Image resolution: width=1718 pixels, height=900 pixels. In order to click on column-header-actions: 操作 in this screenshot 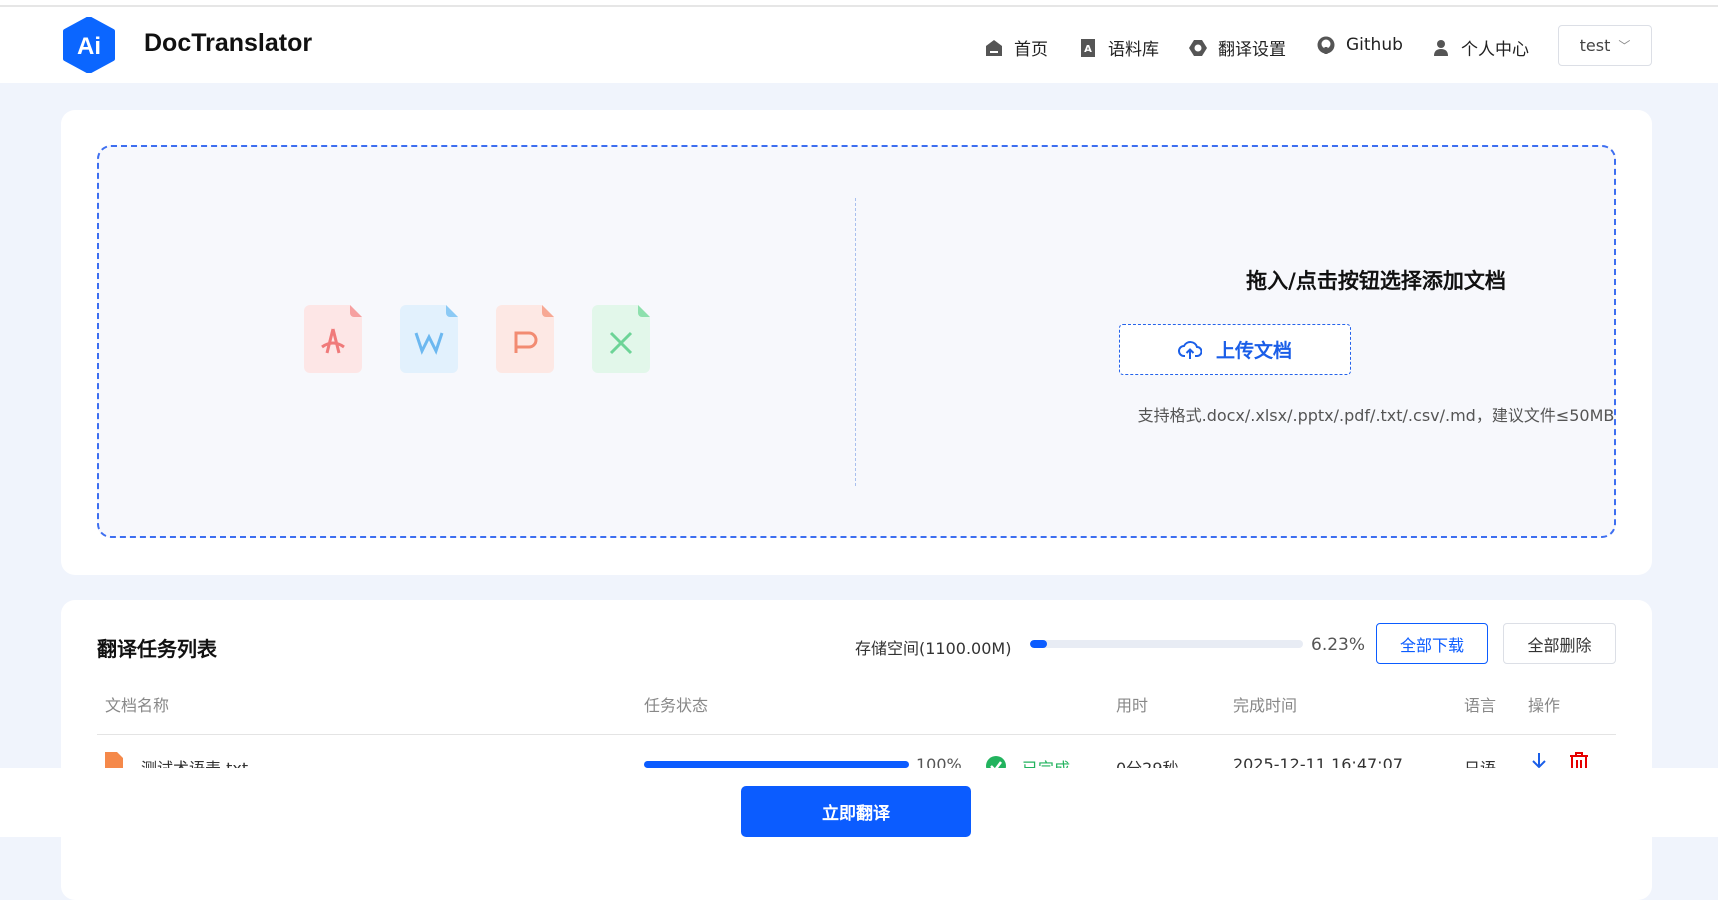, I will do `click(1544, 705)`.